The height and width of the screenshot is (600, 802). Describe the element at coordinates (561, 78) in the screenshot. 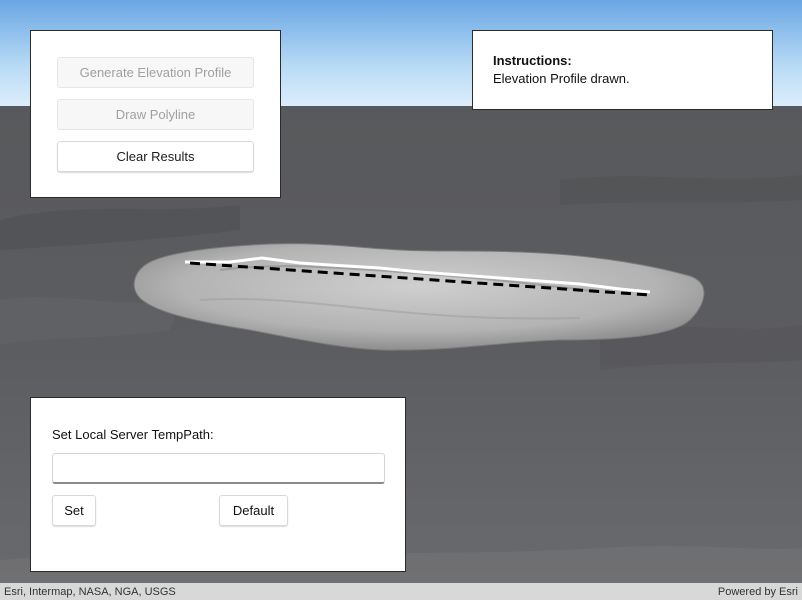

I see `instructions-text: Elevation Profile drawn.` at that location.